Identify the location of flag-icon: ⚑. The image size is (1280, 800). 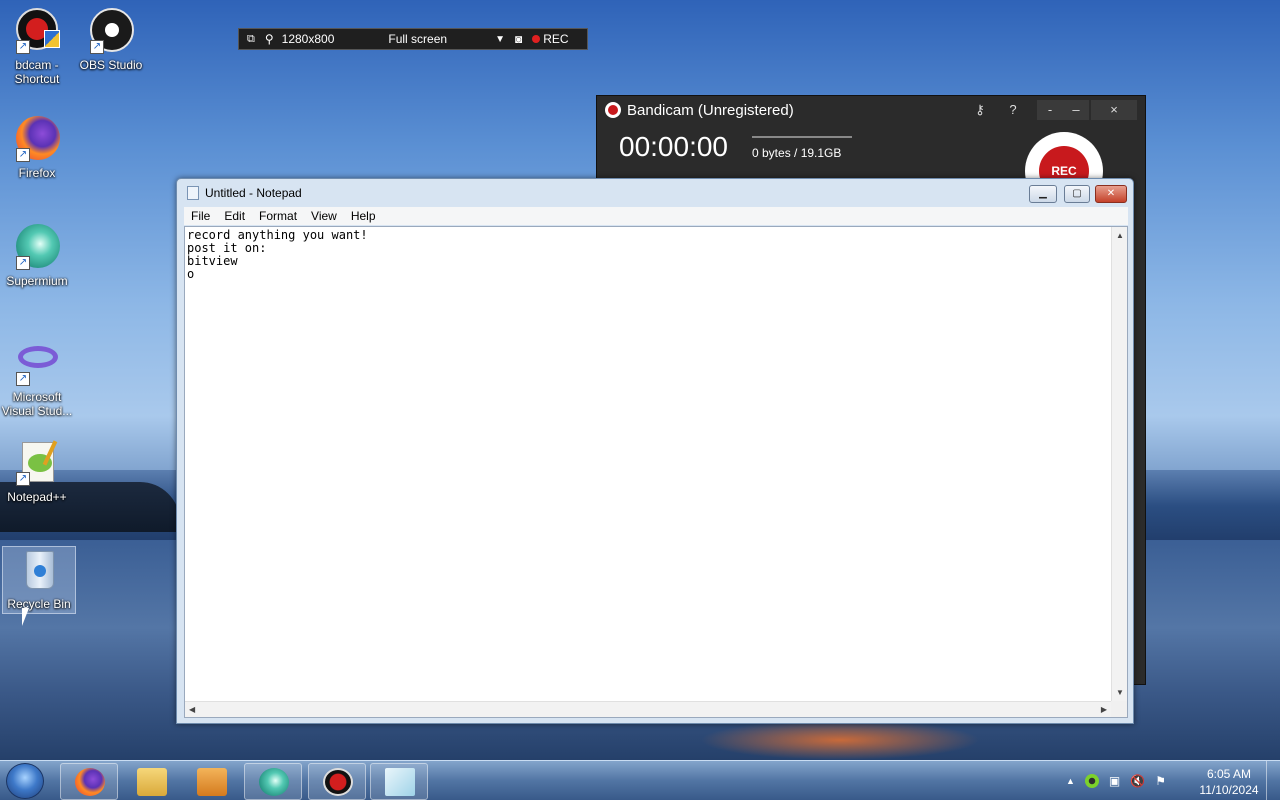
(1160, 781).